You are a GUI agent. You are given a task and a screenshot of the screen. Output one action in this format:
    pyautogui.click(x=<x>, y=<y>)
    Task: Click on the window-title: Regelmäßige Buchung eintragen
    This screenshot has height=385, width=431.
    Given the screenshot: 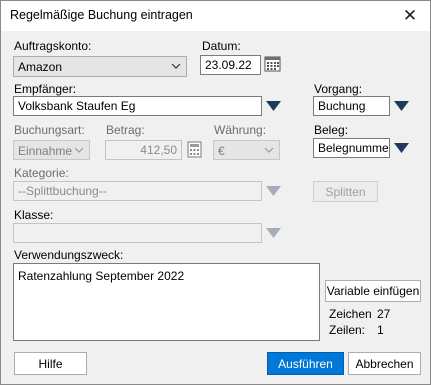 What is the action you would take?
    pyautogui.click(x=101, y=15)
    